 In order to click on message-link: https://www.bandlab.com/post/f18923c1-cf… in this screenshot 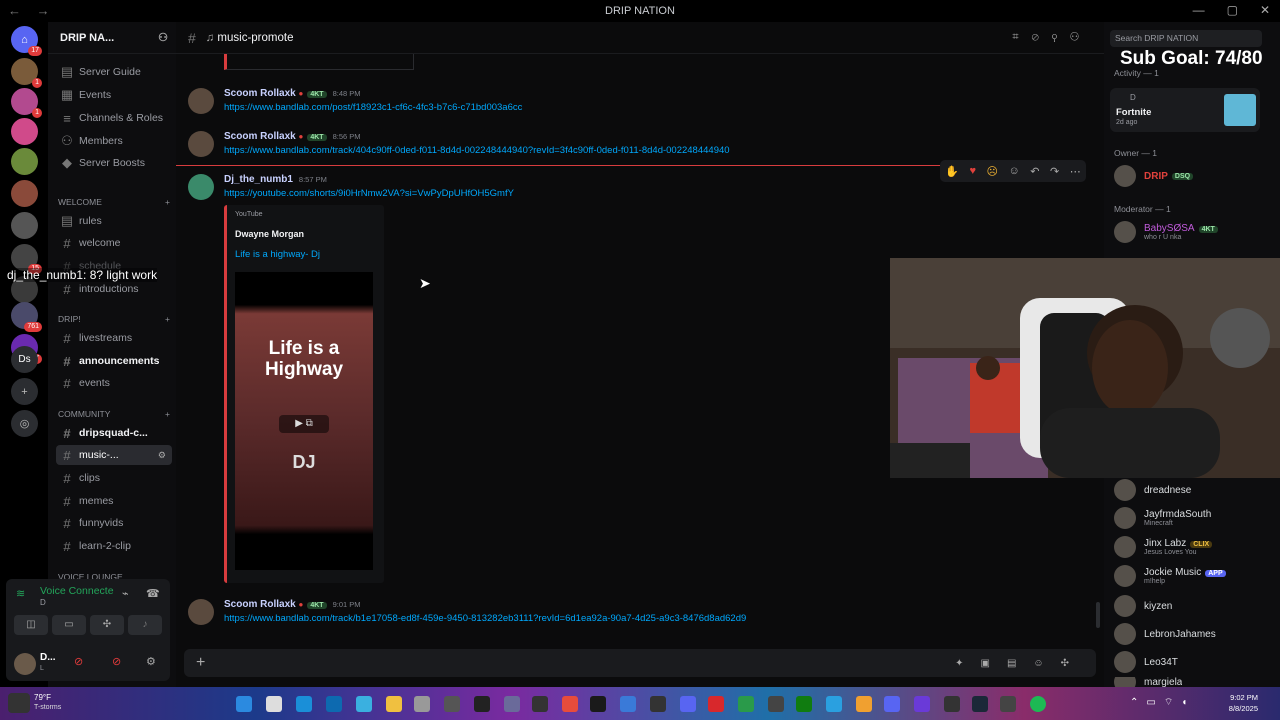, I will do `click(373, 107)`.